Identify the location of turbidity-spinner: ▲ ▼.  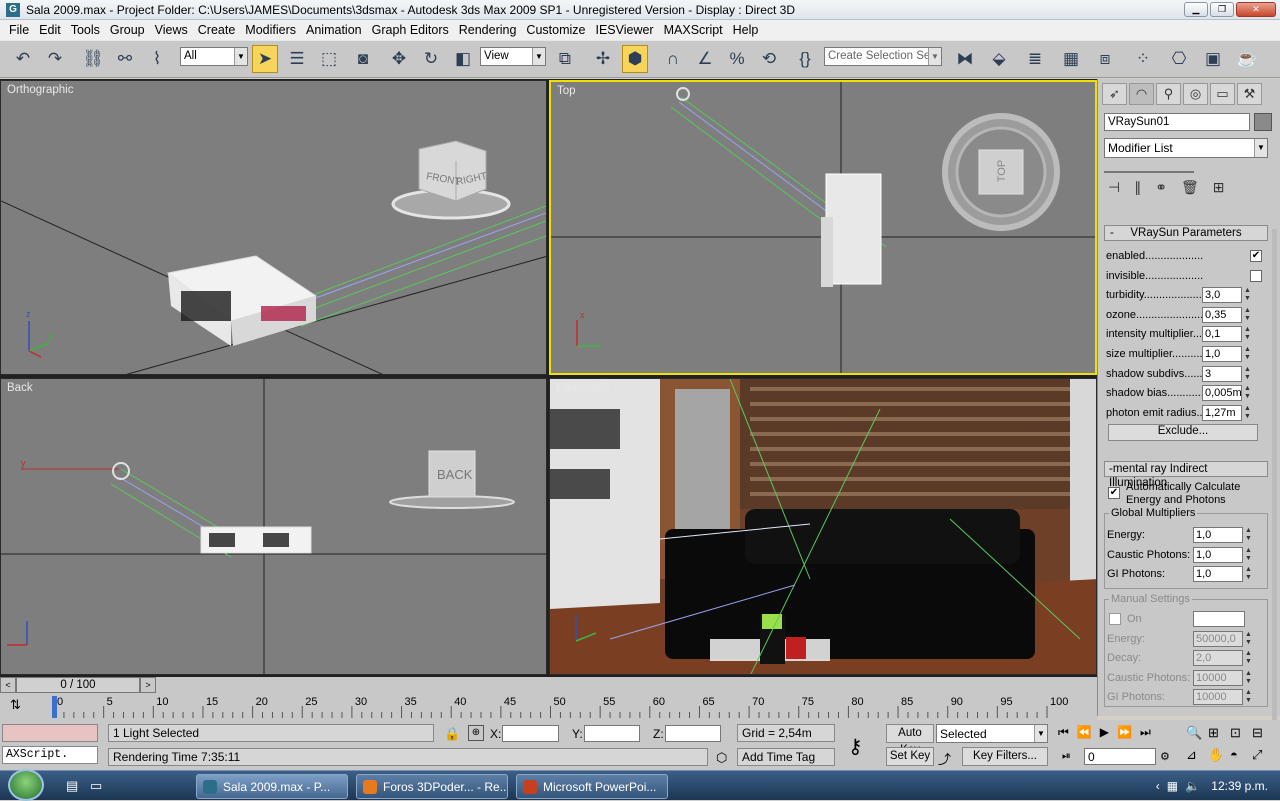
(1248, 295).